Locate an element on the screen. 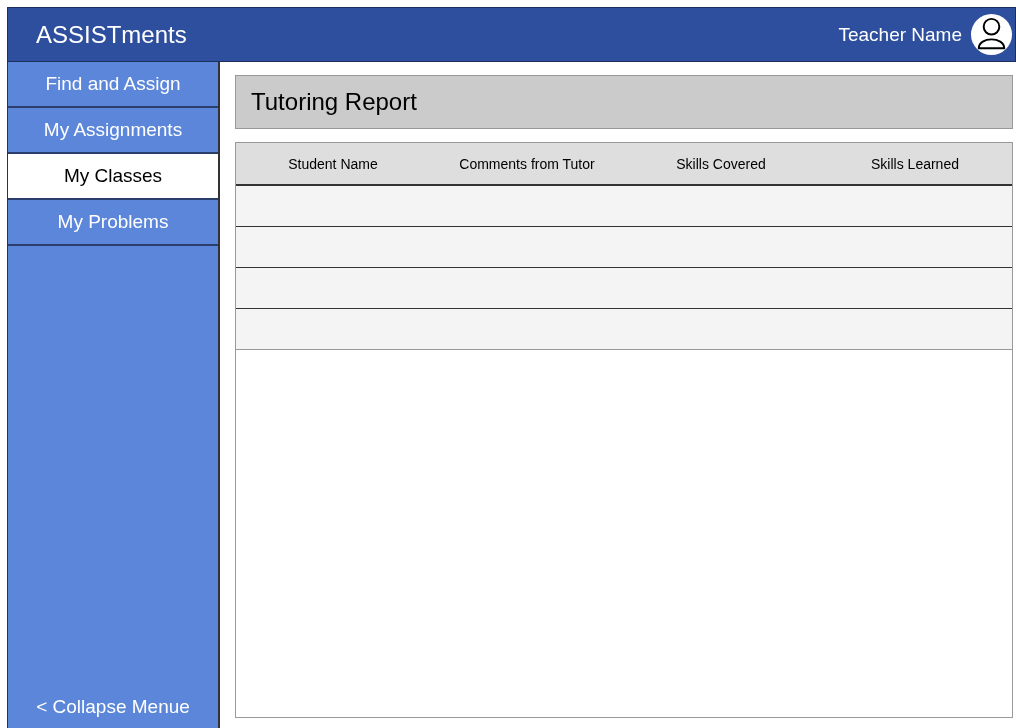 The width and height of the screenshot is (1016, 728). column-header: Student Name is located at coordinates (333, 163).